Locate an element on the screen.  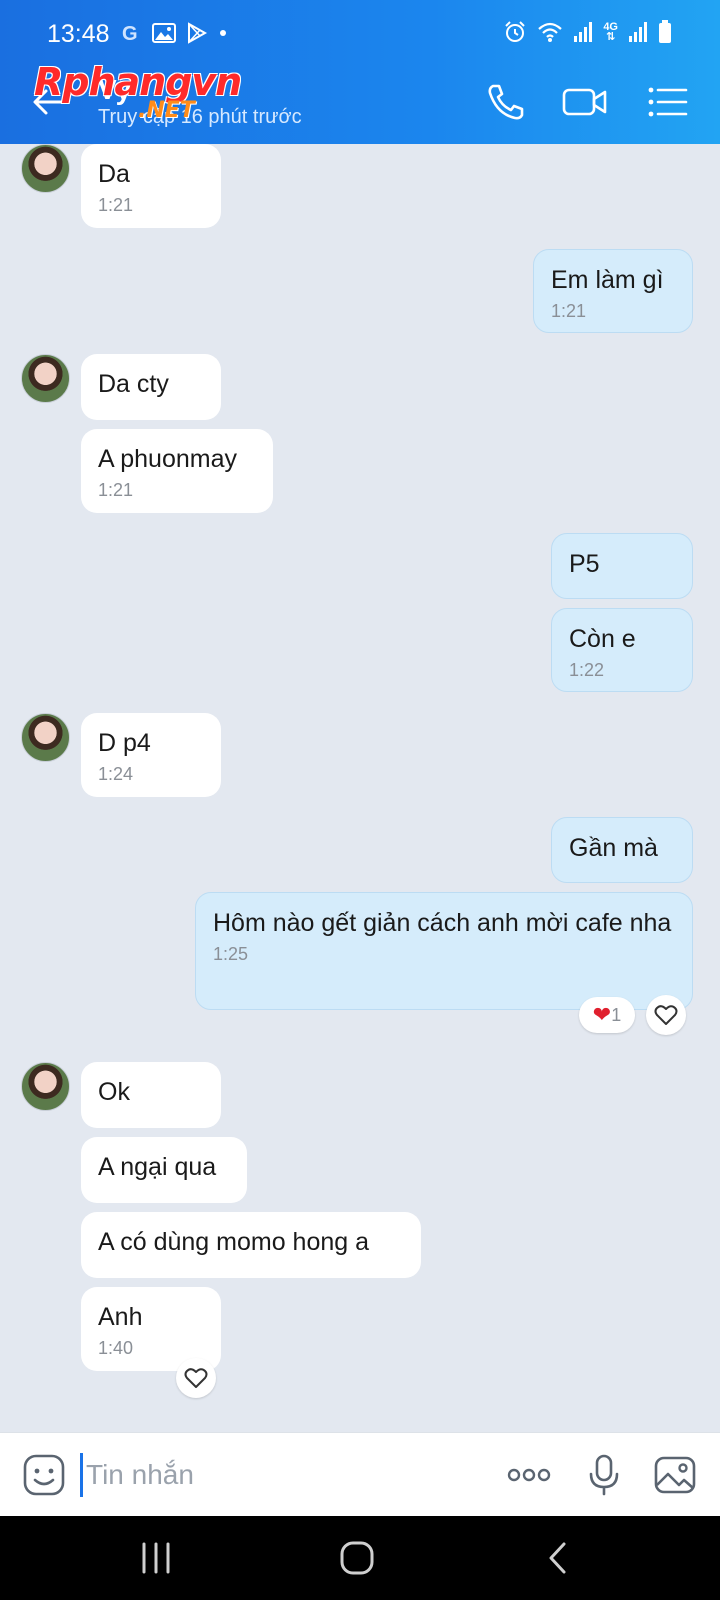
message-bubble-outgoing: Gần mà is located at coordinates (622, 850).